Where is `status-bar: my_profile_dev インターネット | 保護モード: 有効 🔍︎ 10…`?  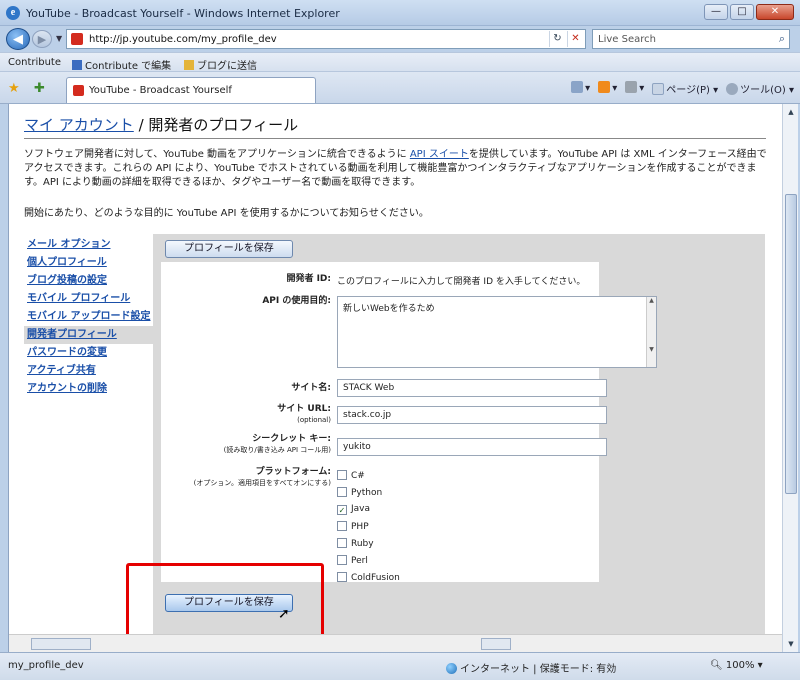 status-bar: my_profile_dev インターネット | 保護モード: 有効 🔍︎ 10… is located at coordinates (400, 666).